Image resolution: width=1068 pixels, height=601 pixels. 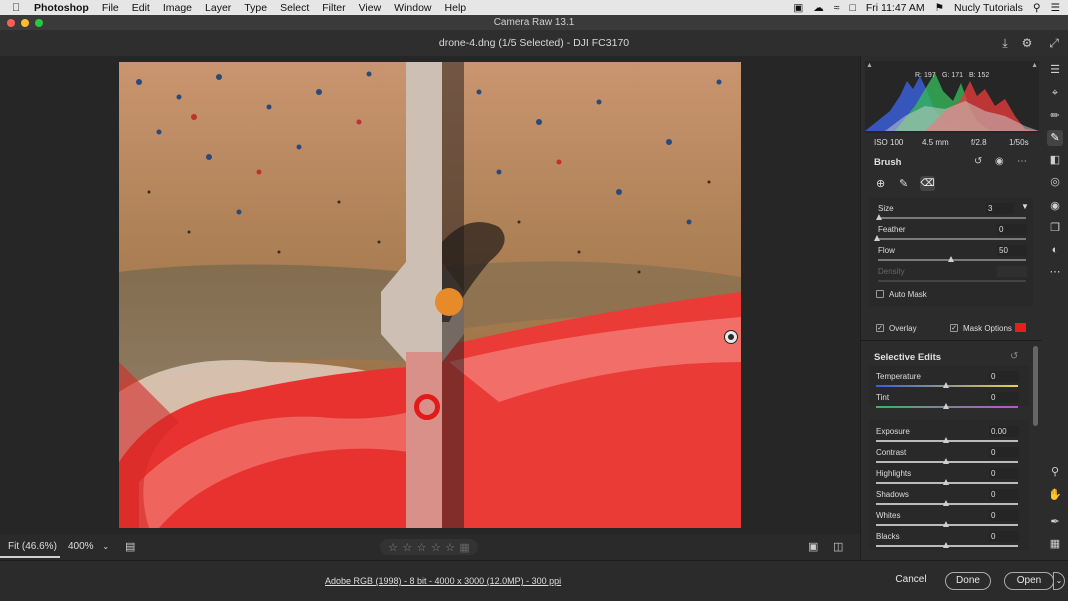 I want to click on exposure-field: 0.00, so click(x=1004, y=431).